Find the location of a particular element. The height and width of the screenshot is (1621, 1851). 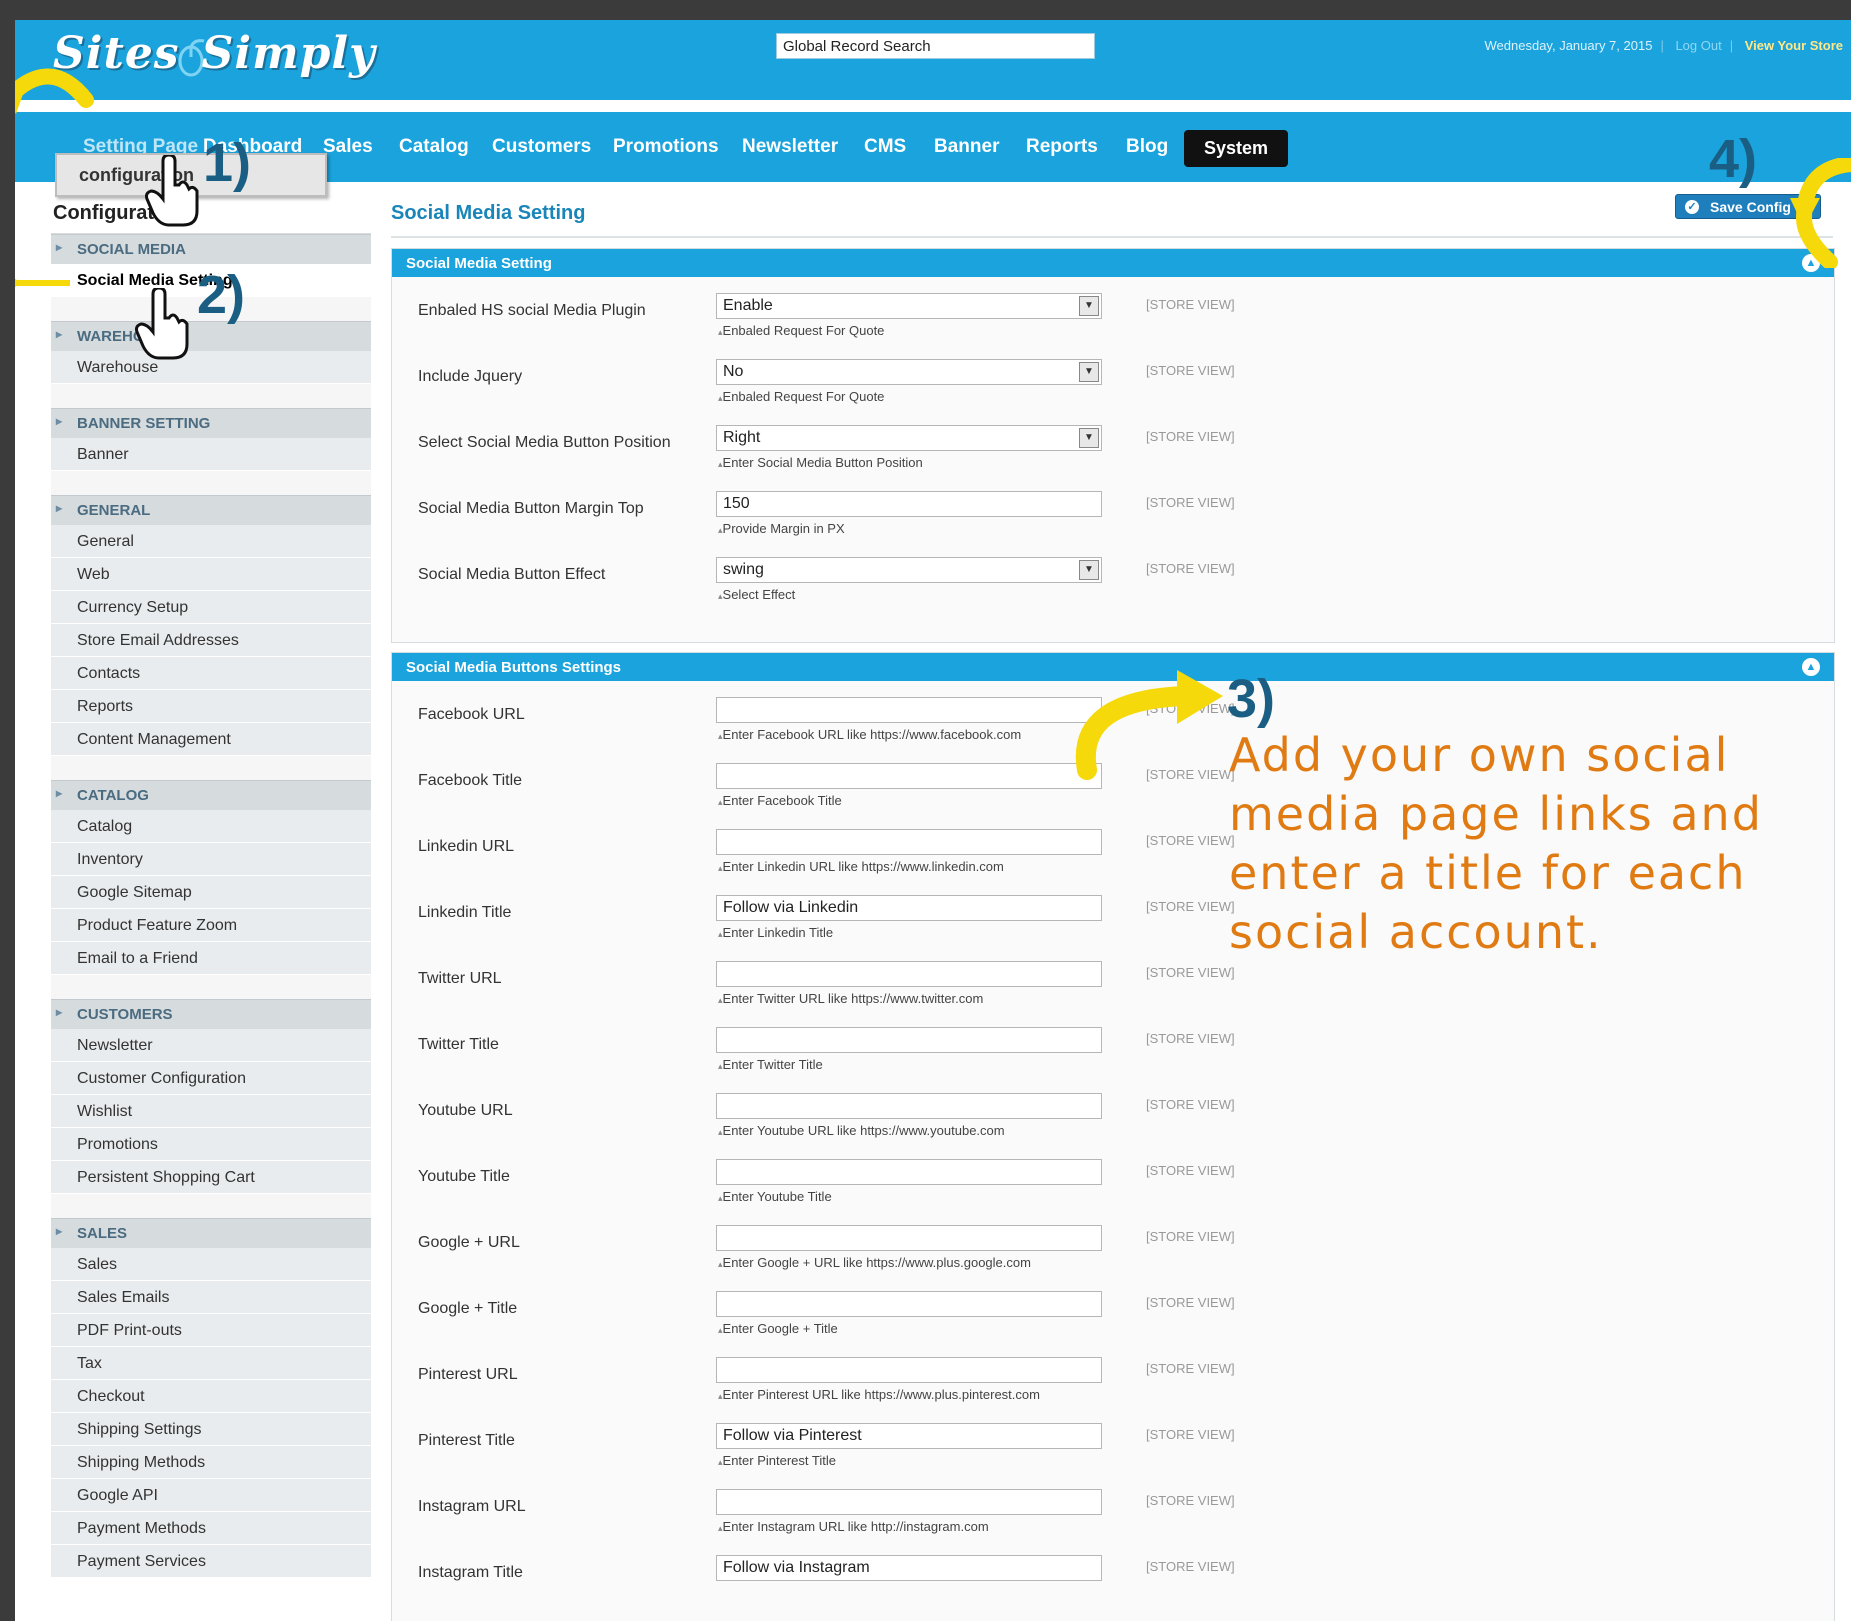

logout-link: Log Out is located at coordinates (1698, 45).